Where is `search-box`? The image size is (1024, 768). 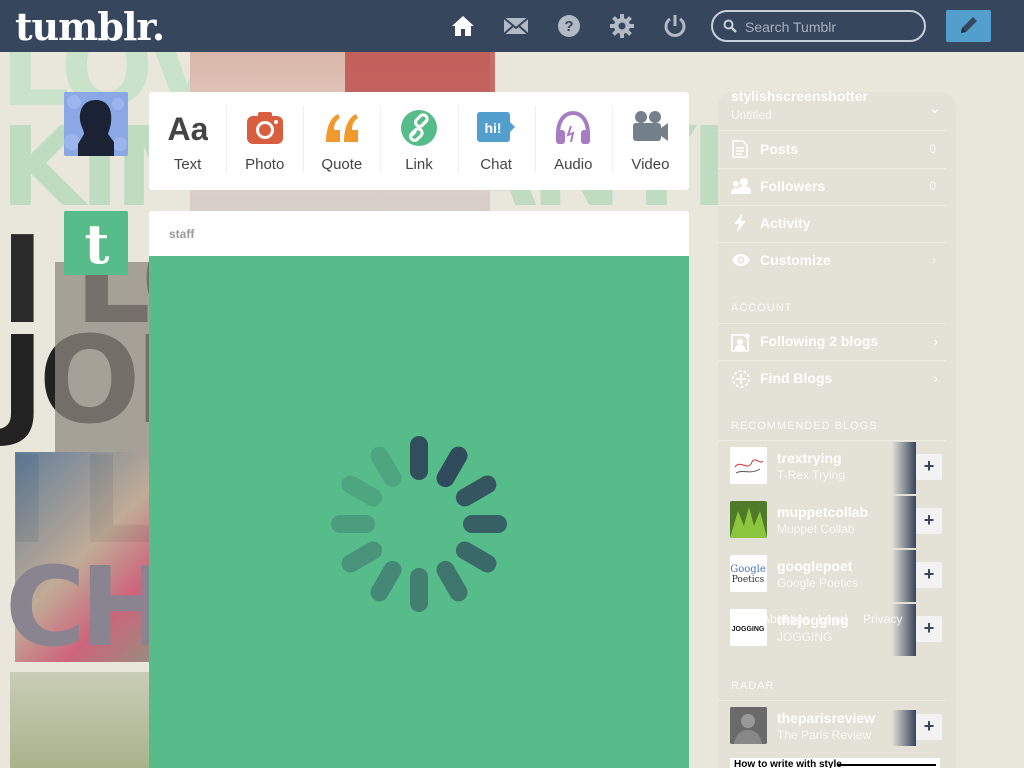
search-box is located at coordinates (818, 26).